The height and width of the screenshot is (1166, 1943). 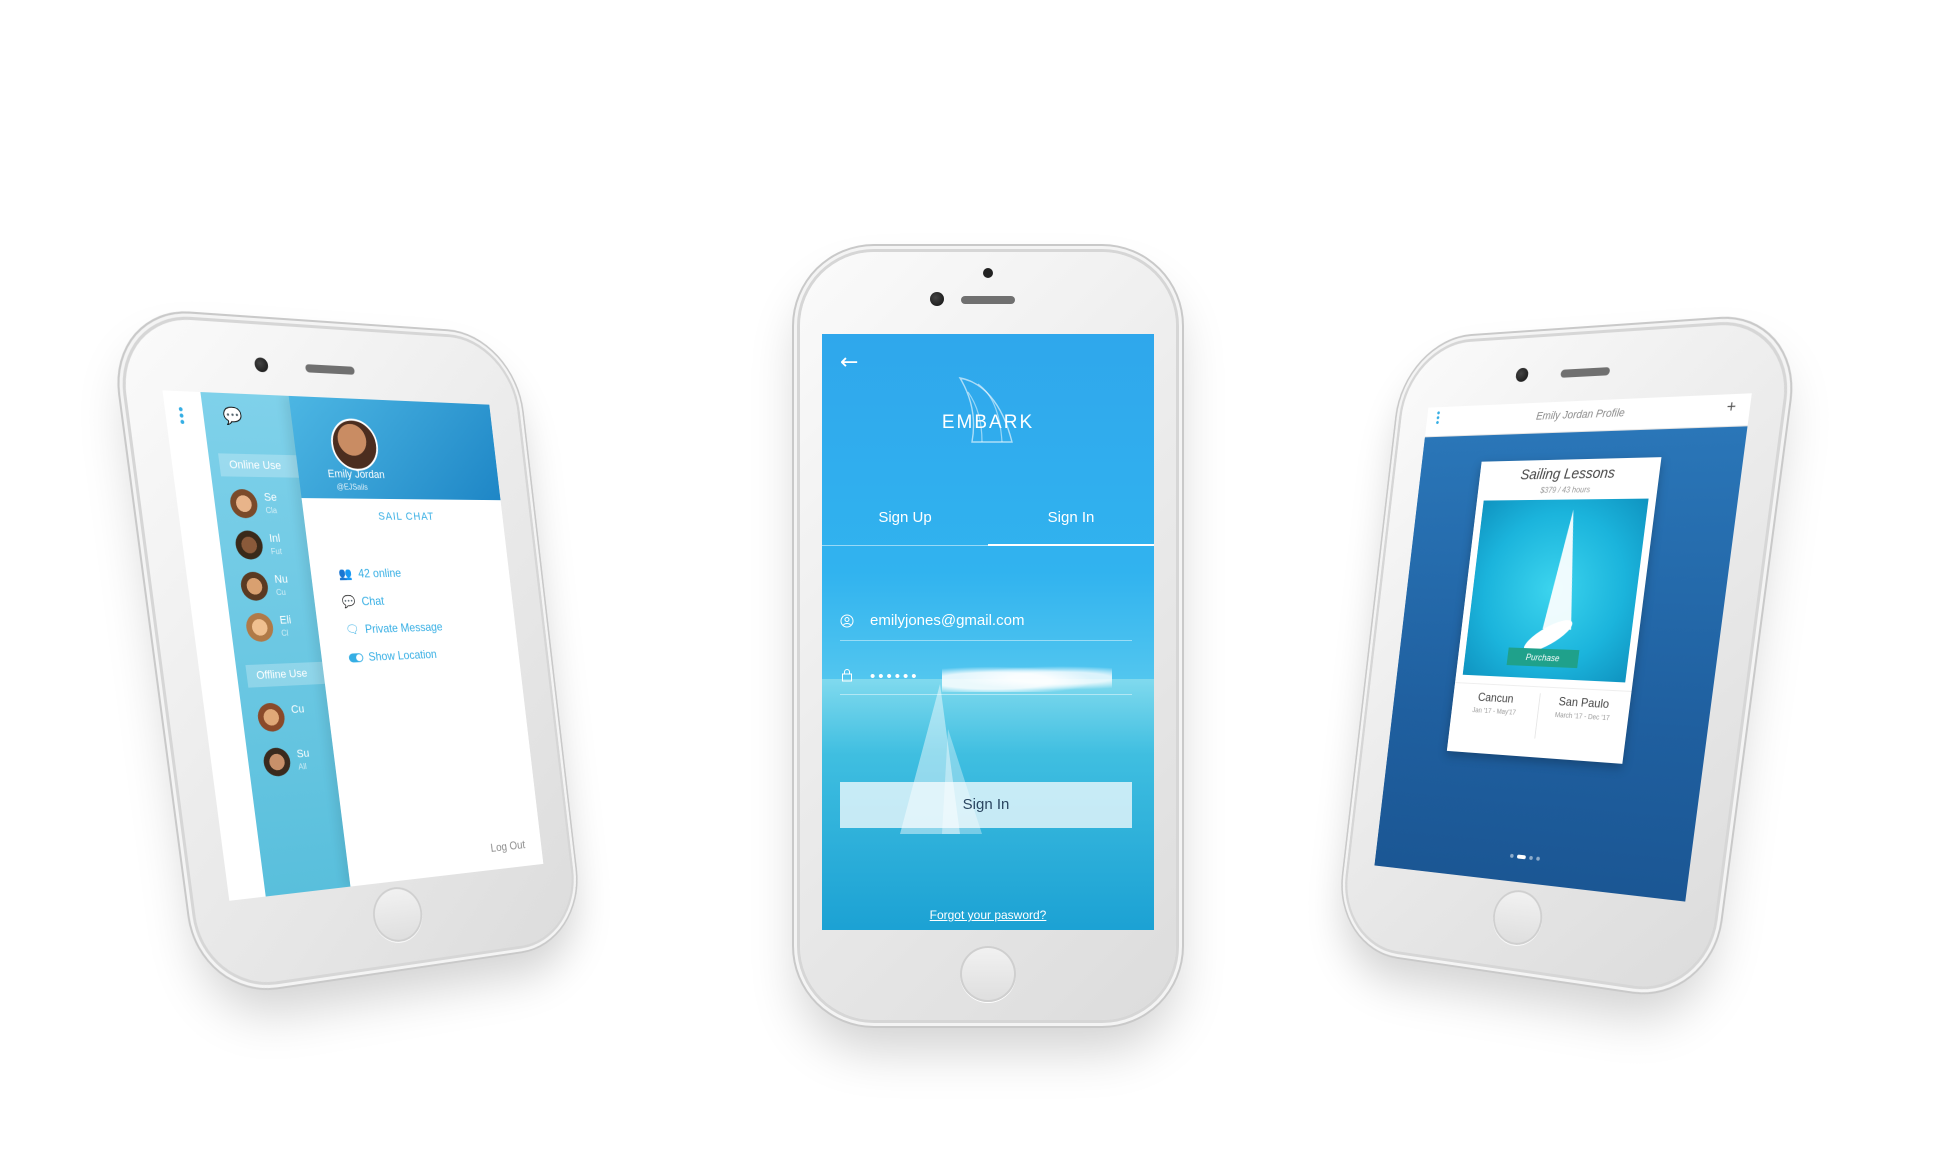 I want to click on logout-button: Log Out, so click(x=508, y=846).